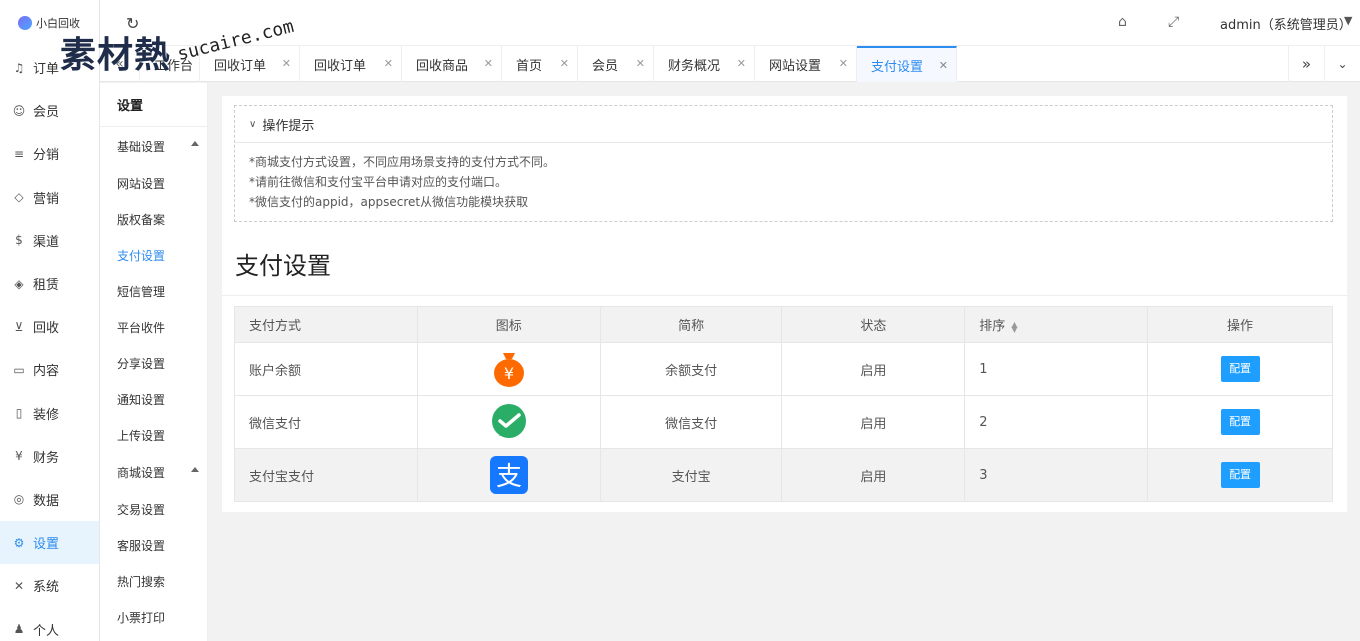 Image resolution: width=1360 pixels, height=641 pixels. What do you see at coordinates (783, 422) in the screenshot?
I see `table-row: 微信支付 微信支付 启用 2 配置` at bounding box center [783, 422].